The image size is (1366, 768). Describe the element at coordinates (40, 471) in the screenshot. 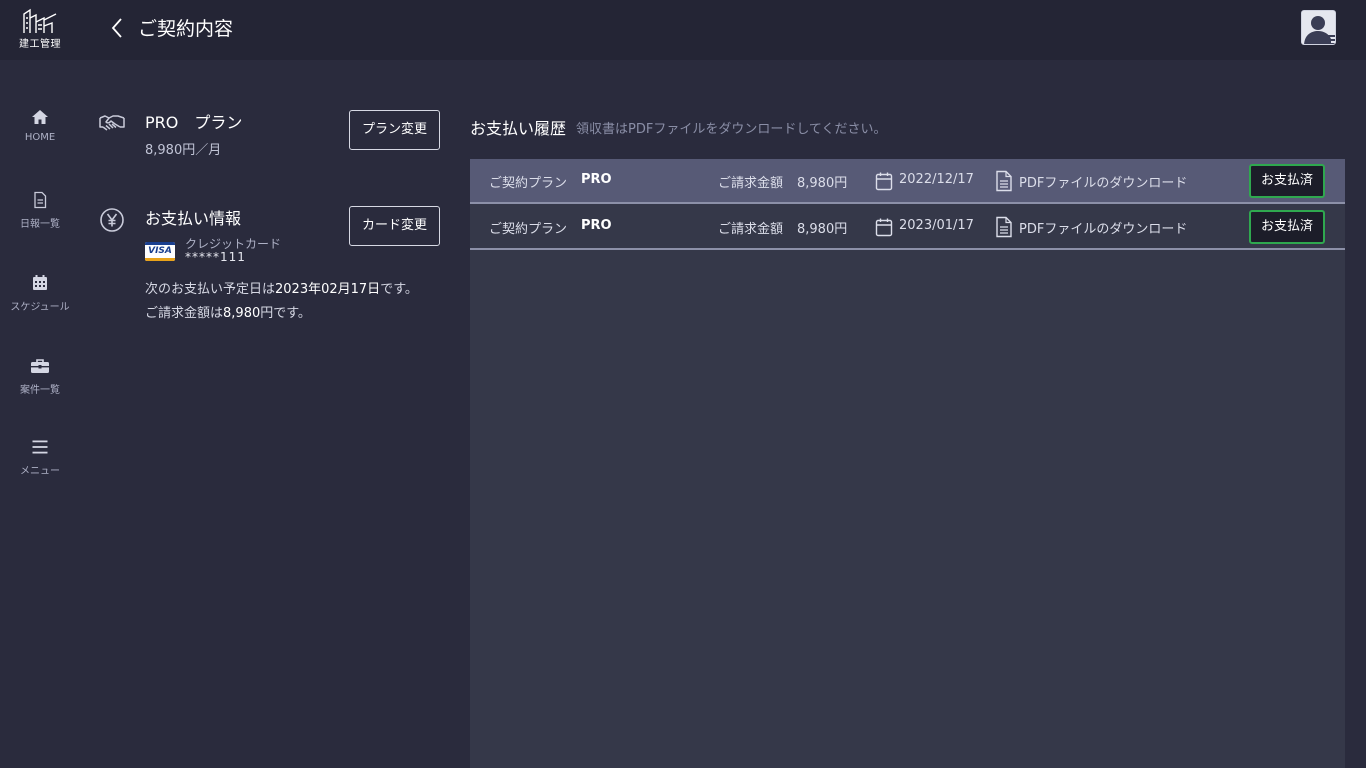

I see `sidebar-item-label: メニュー` at that location.